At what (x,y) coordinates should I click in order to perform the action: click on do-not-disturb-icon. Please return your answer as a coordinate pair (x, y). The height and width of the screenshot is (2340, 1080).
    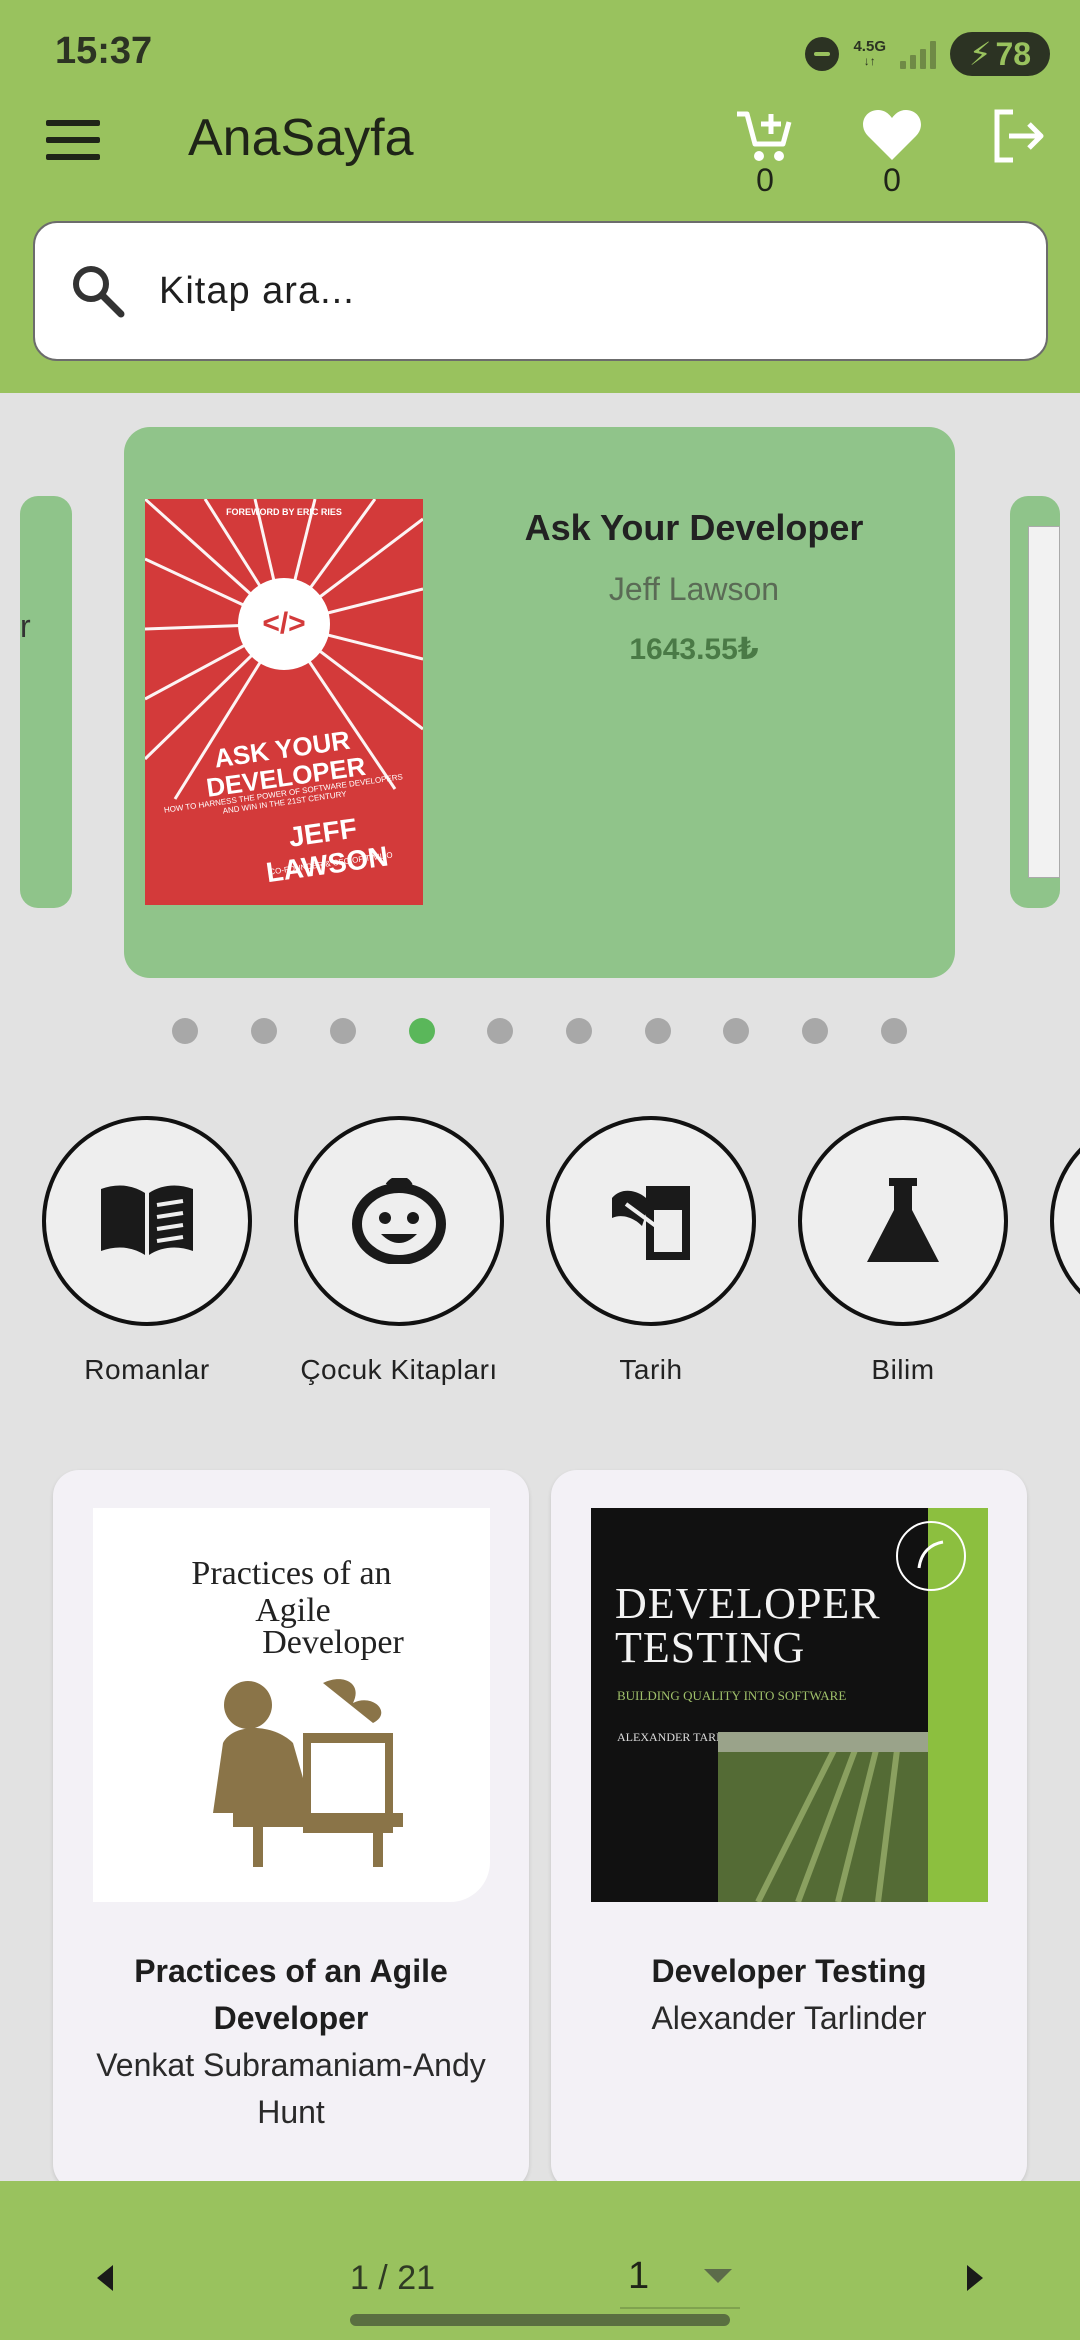
    Looking at the image, I should click on (822, 54).